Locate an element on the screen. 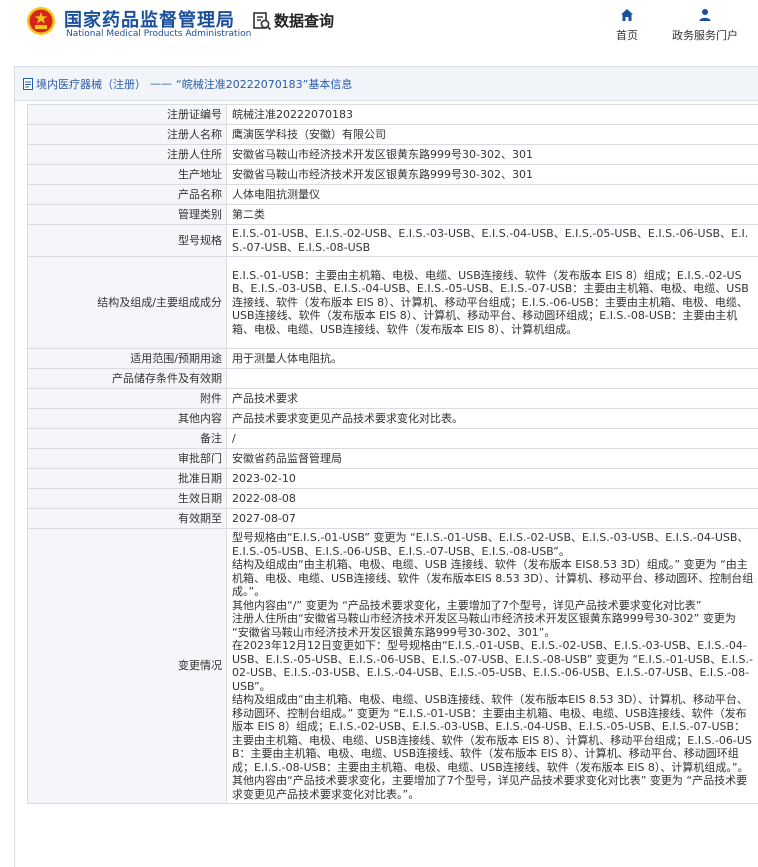  field-label: 生产地址 is located at coordinates (127, 175).